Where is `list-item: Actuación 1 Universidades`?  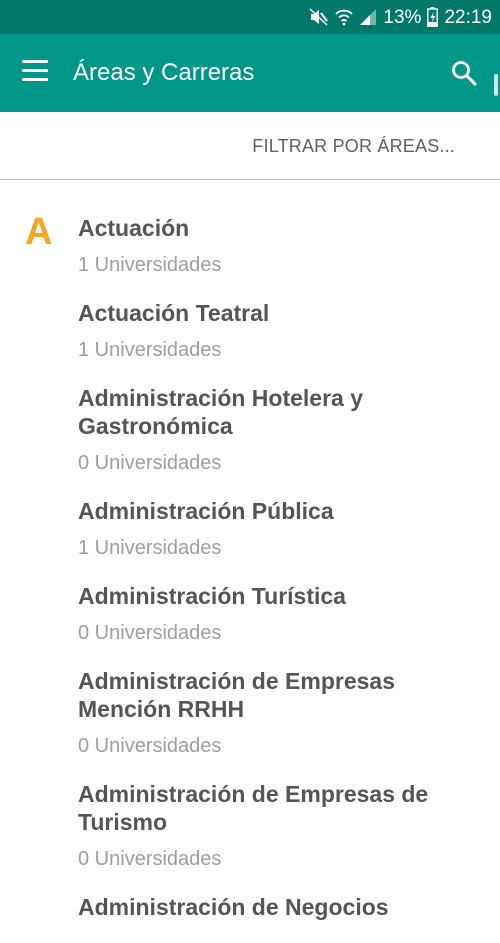 list-item: Actuación 1 Universidades is located at coordinates (278, 245).